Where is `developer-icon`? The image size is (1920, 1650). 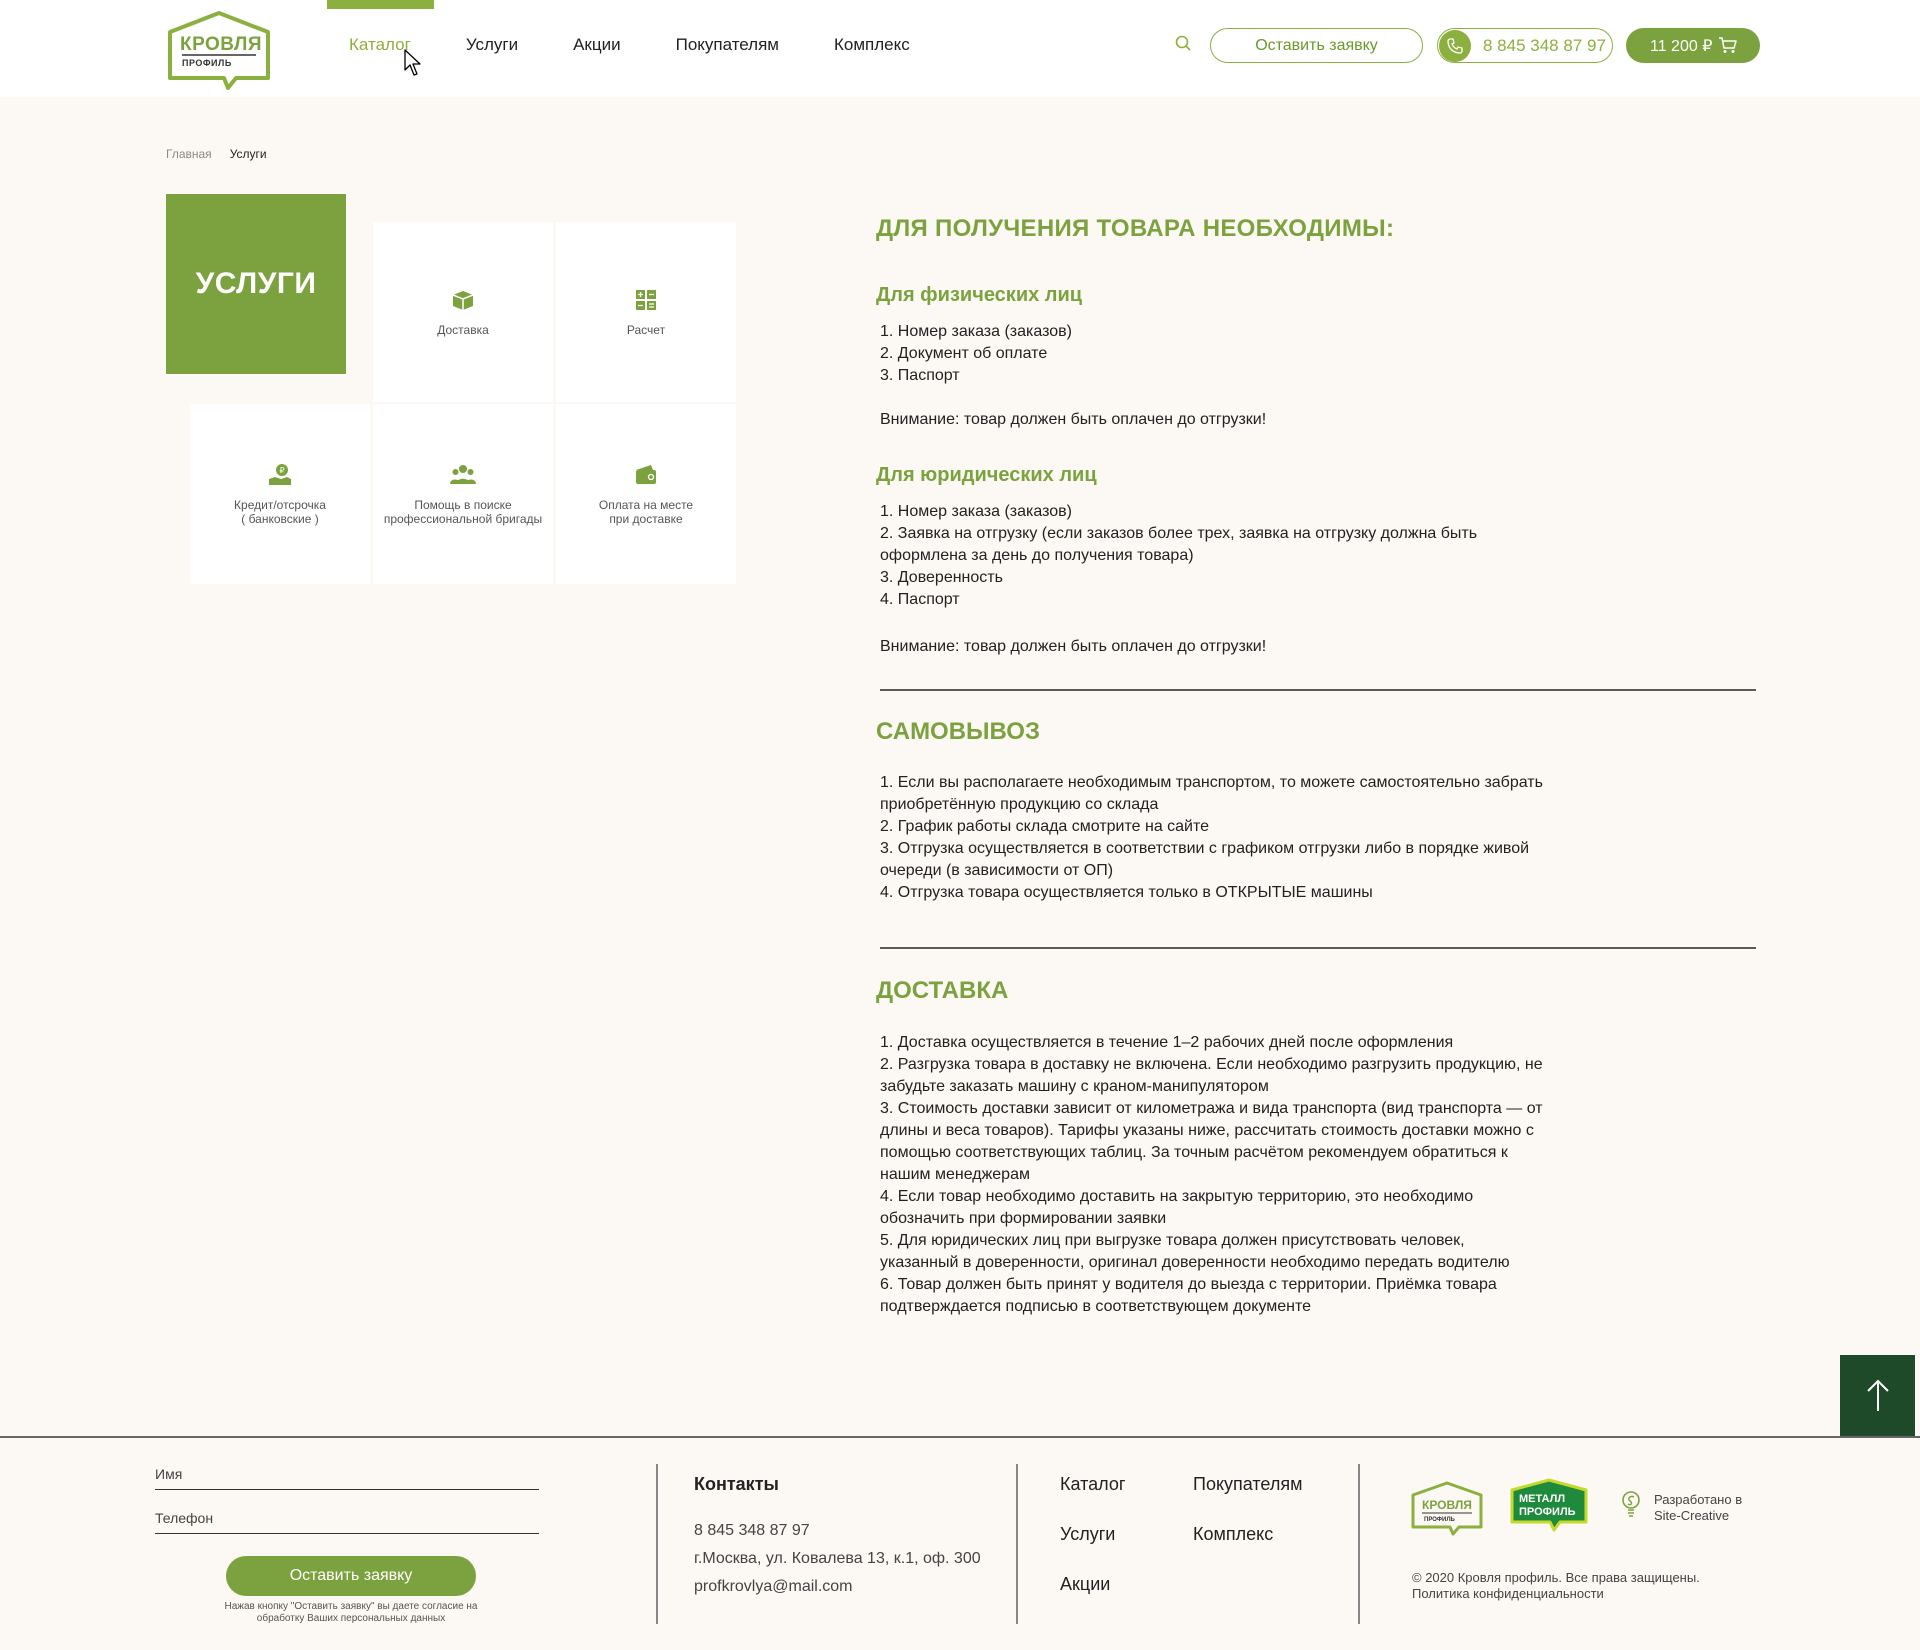 developer-icon is located at coordinates (1631, 1504).